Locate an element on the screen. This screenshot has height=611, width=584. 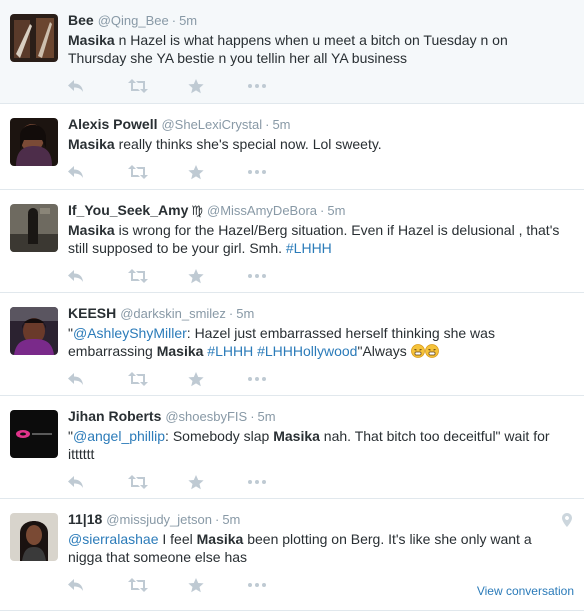
fullname: Alexis Powell is located at coordinates (112, 124).